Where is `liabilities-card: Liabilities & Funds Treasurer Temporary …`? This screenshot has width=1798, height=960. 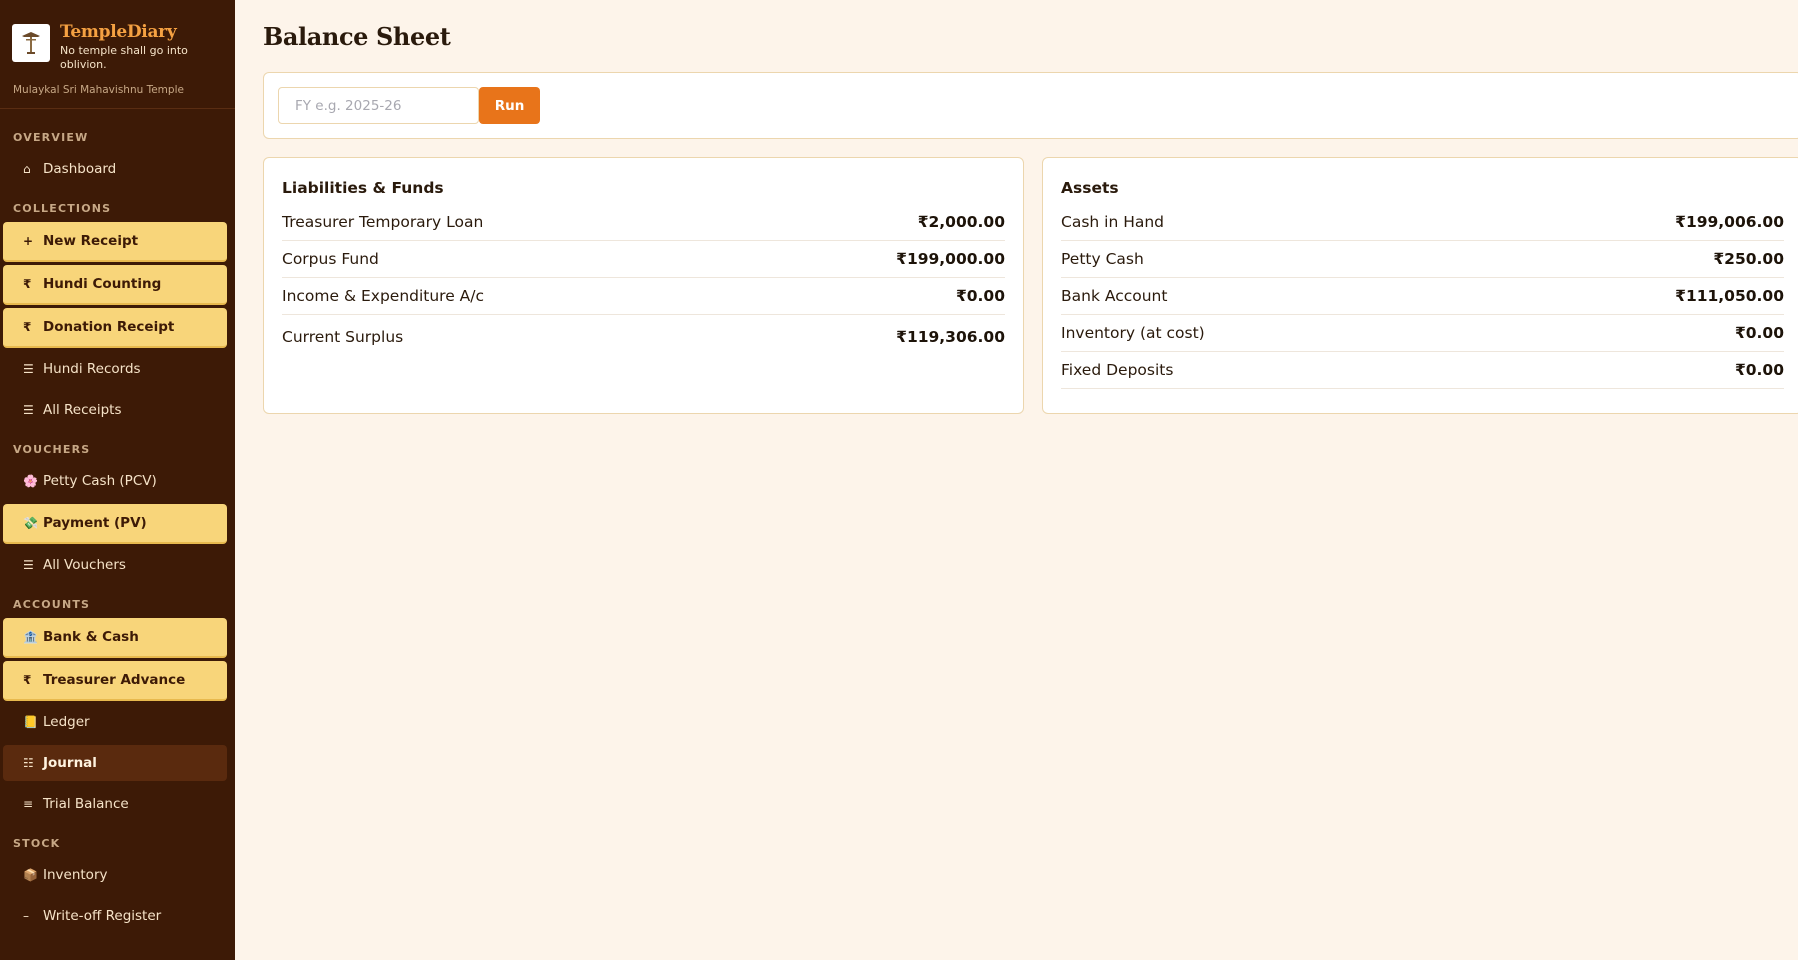
liabilities-card: Liabilities & Funds Treasurer Temporary … is located at coordinates (643, 285).